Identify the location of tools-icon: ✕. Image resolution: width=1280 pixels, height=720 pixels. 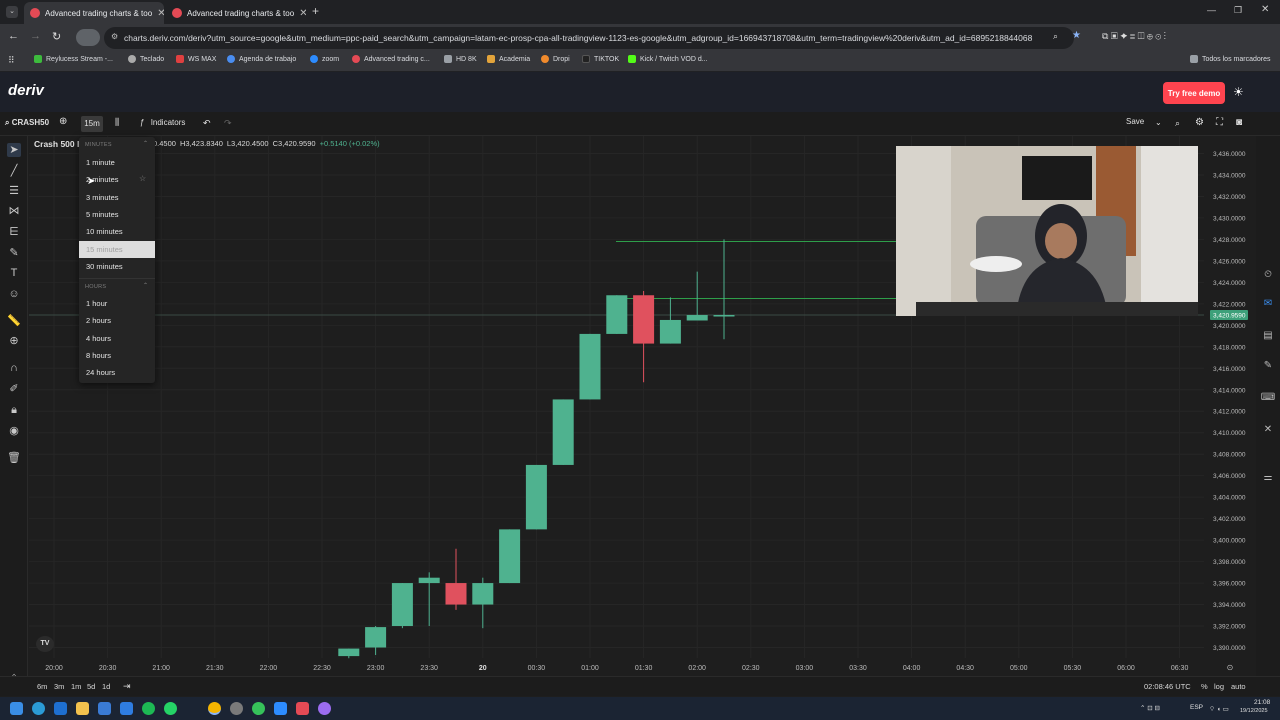
(1268, 430).